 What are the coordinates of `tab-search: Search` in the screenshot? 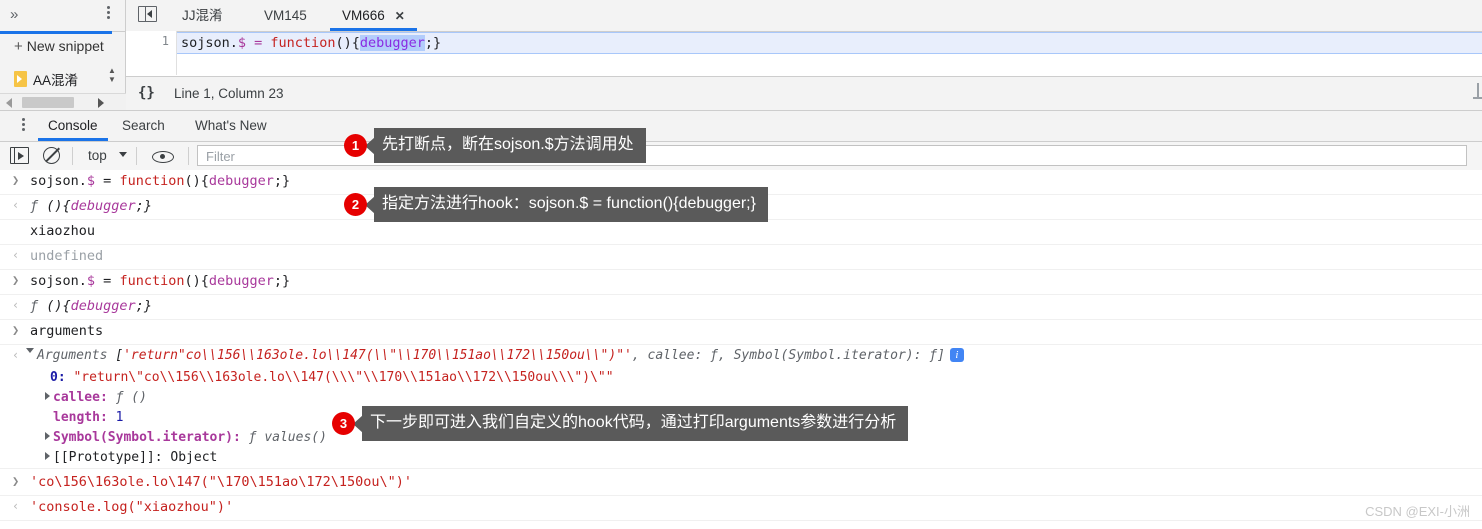 It's located at (143, 126).